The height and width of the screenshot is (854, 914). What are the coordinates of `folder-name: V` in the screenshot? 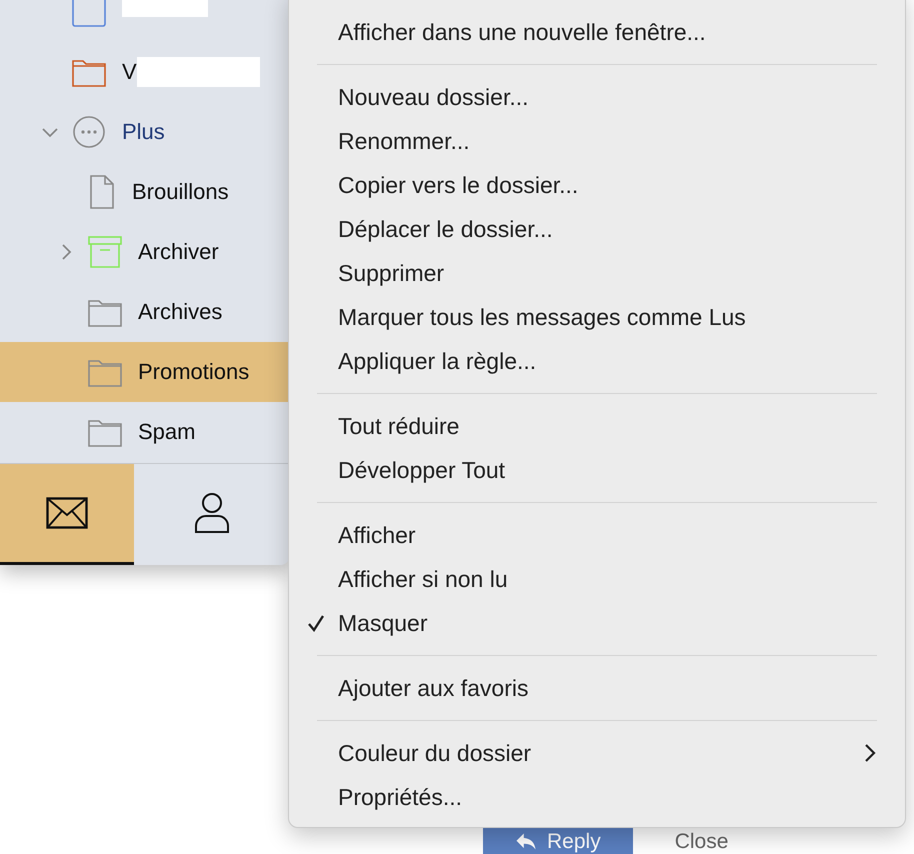 It's located at (129, 72).